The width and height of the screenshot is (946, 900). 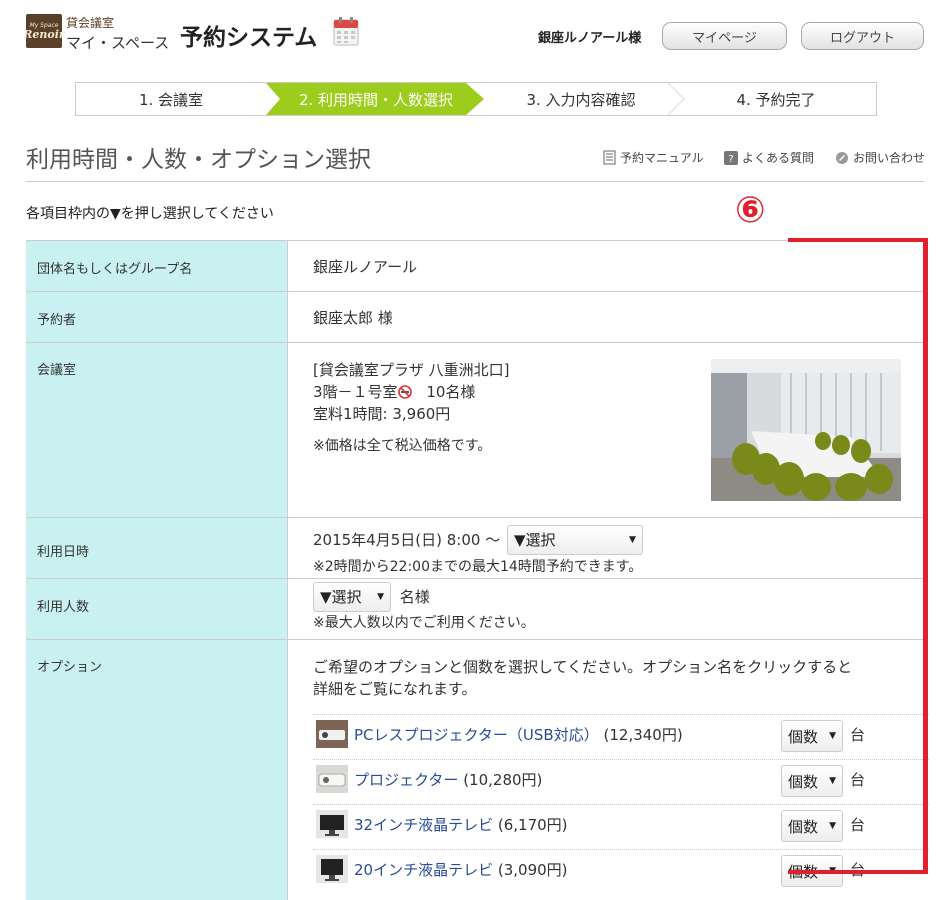 What do you see at coordinates (750, 210) in the screenshot?
I see `annotation-number: ⑥` at bounding box center [750, 210].